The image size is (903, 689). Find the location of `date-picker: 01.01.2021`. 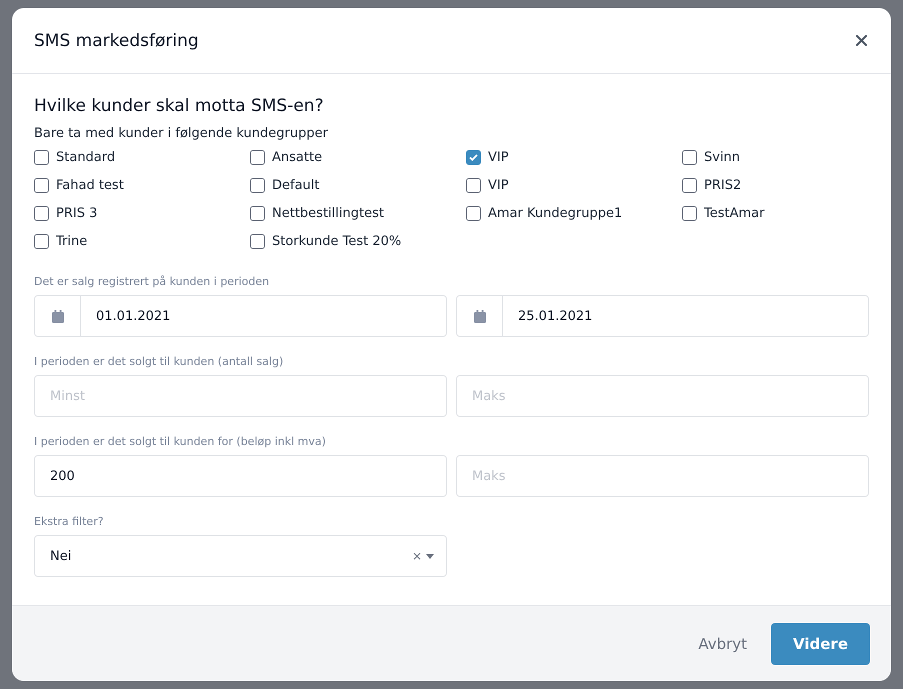

date-picker: 01.01.2021 is located at coordinates (240, 316).